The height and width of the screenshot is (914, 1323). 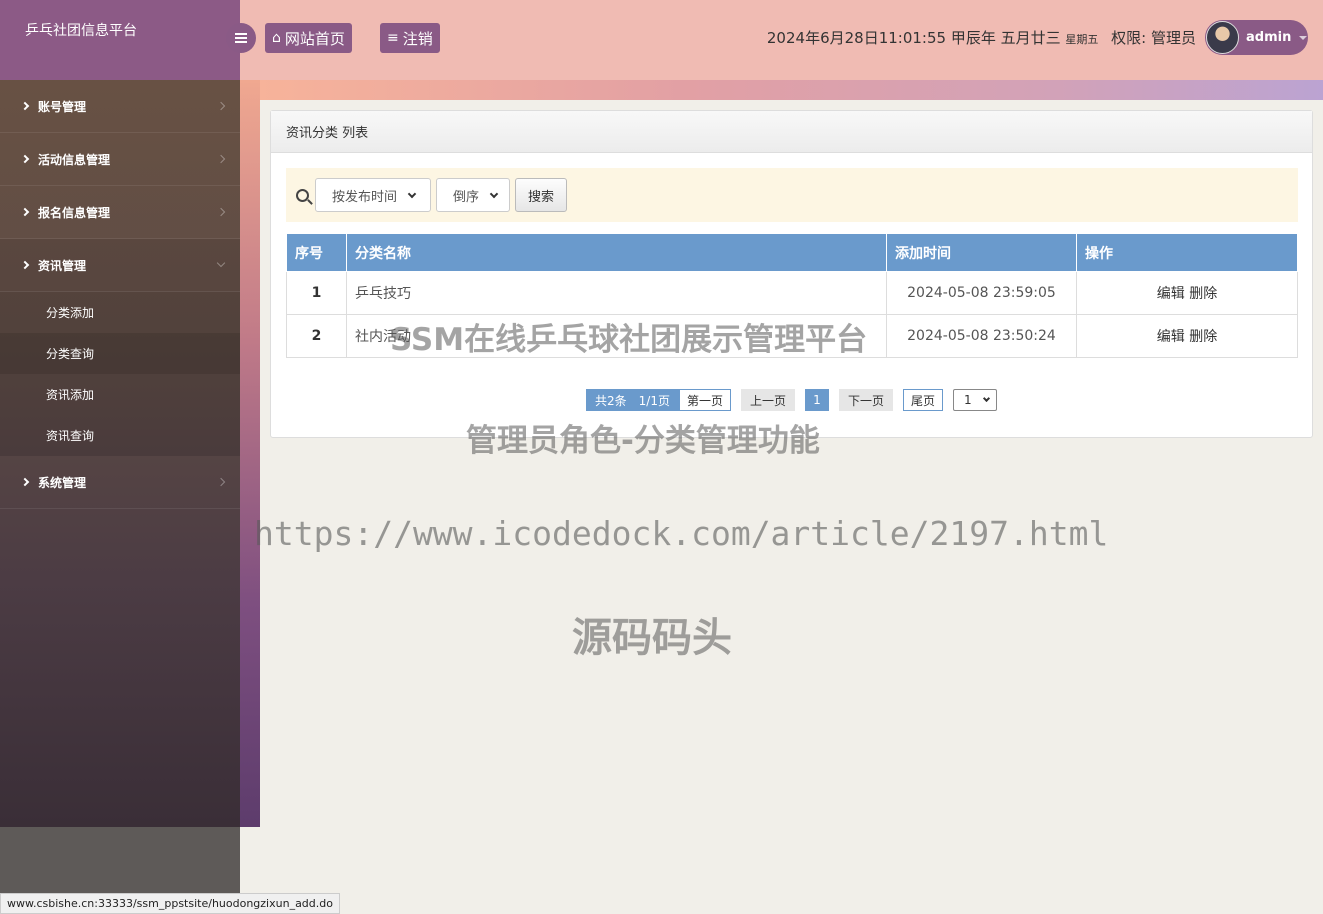 I want to click on menu-toggle-button, so click(x=241, y=38).